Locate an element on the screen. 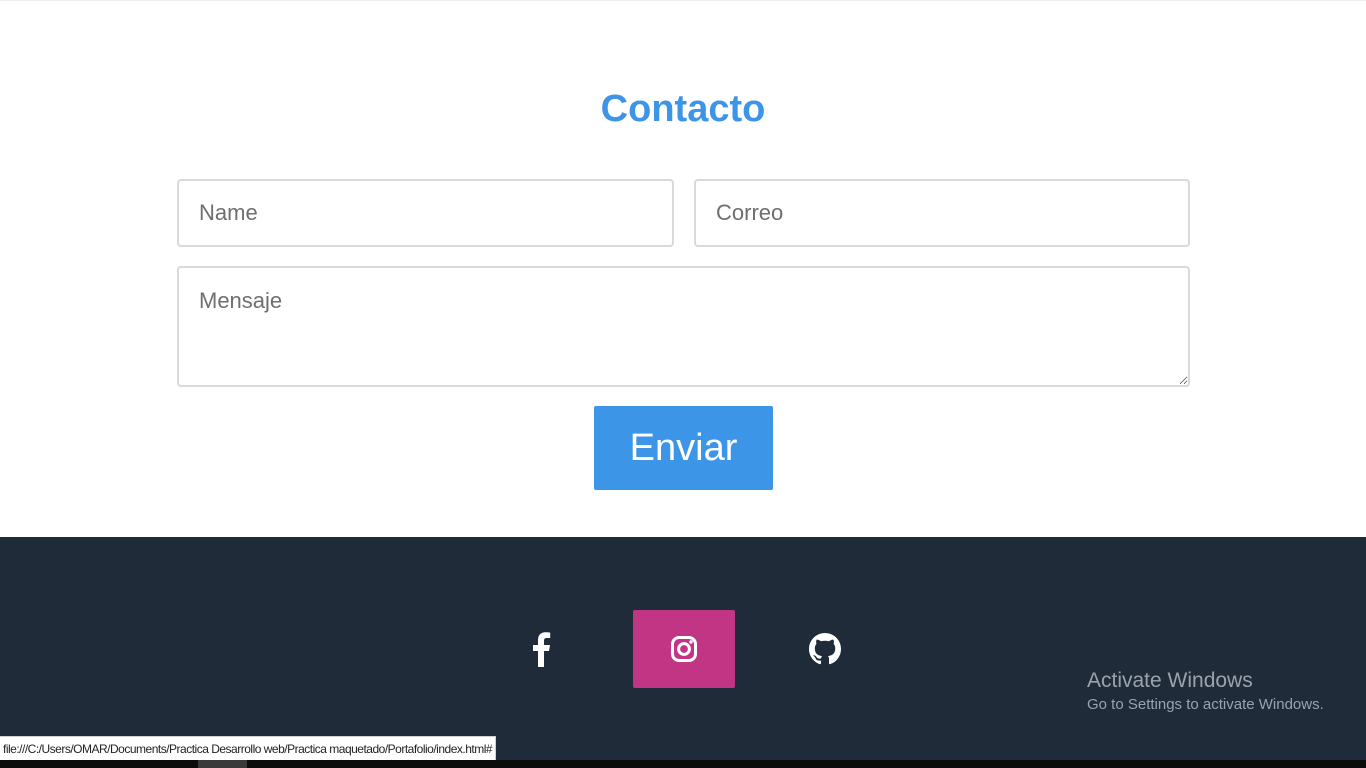 The width and height of the screenshot is (1366, 768). message-textarea is located at coordinates (683, 326).